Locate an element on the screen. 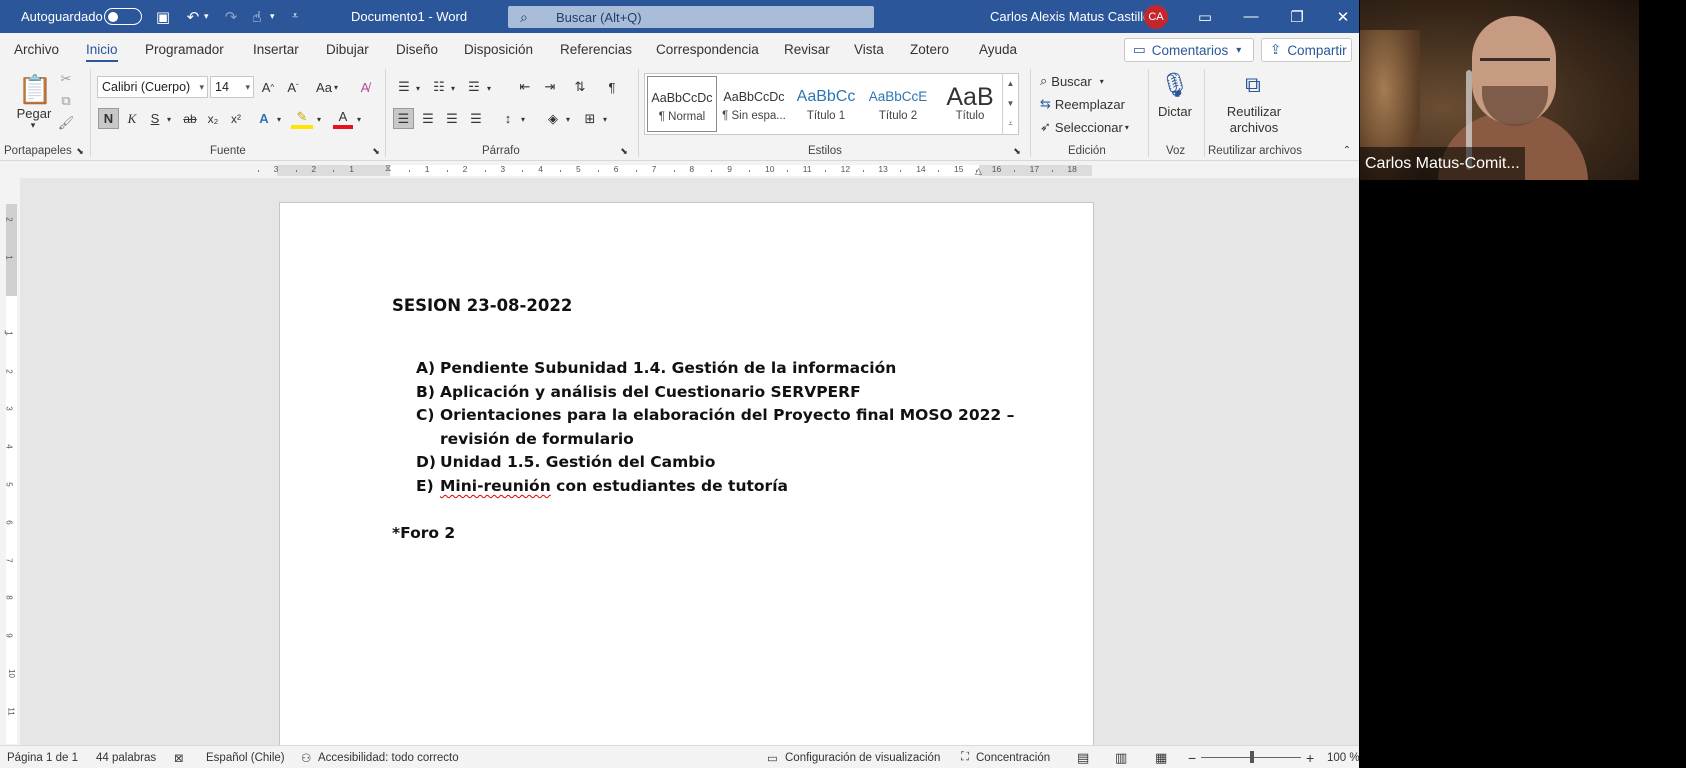 The width and height of the screenshot is (1686, 768). show-formatting-icon: ¶ is located at coordinates (612, 87).